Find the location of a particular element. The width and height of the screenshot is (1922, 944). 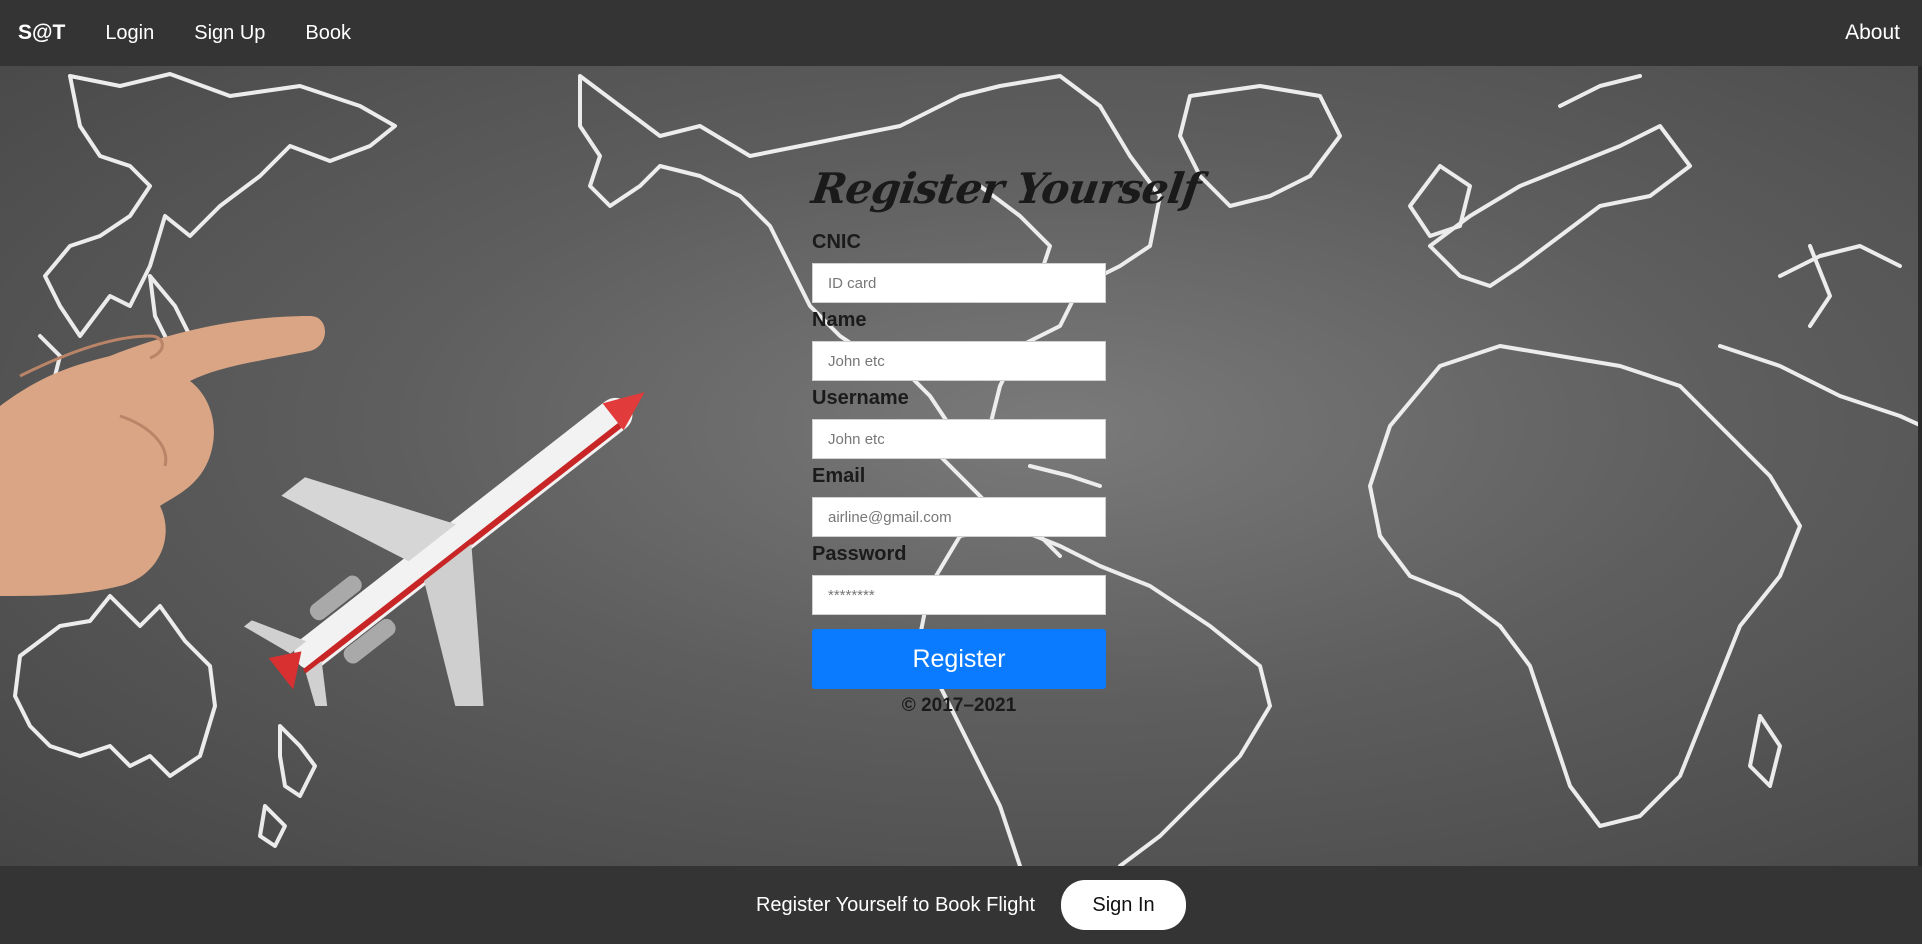

nav-signup-link: Sign Up is located at coordinates (229, 33).